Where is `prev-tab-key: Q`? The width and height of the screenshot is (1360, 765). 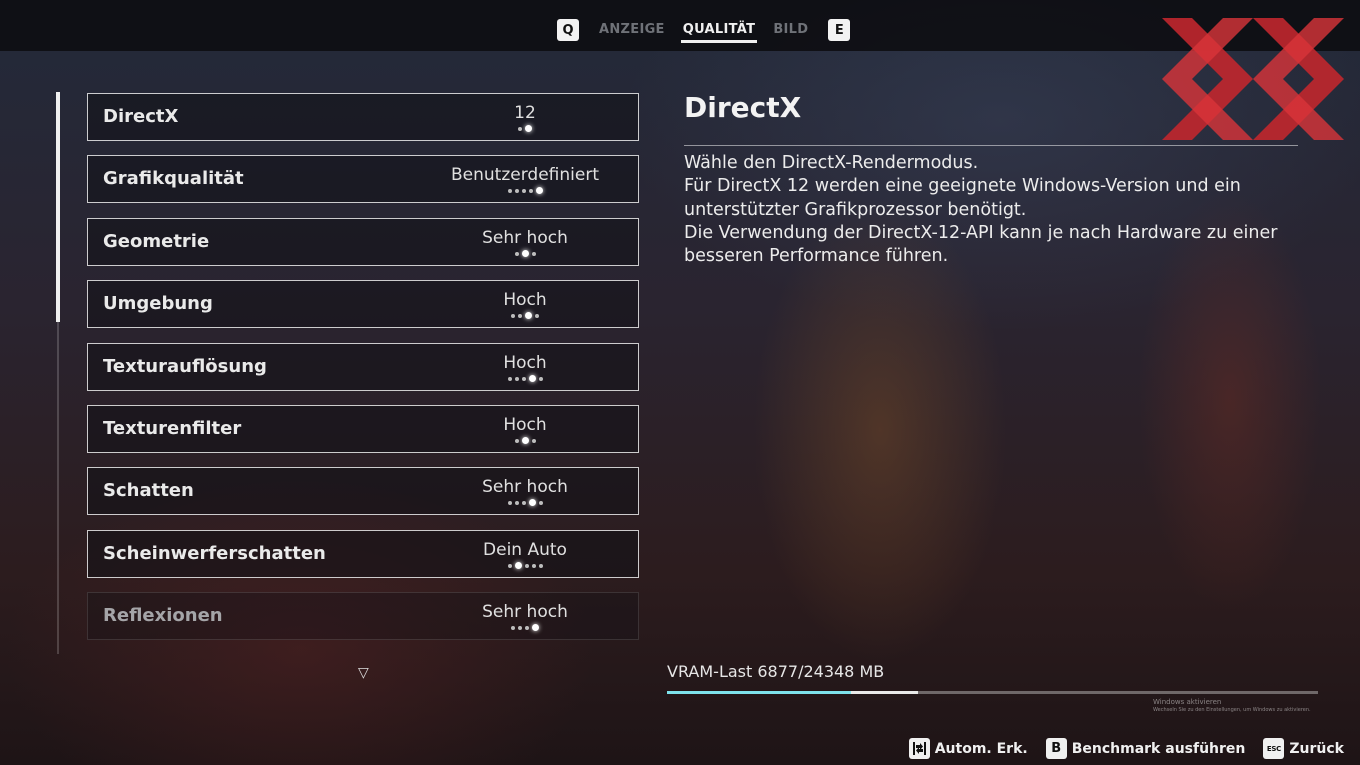
prev-tab-key: Q is located at coordinates (568, 30).